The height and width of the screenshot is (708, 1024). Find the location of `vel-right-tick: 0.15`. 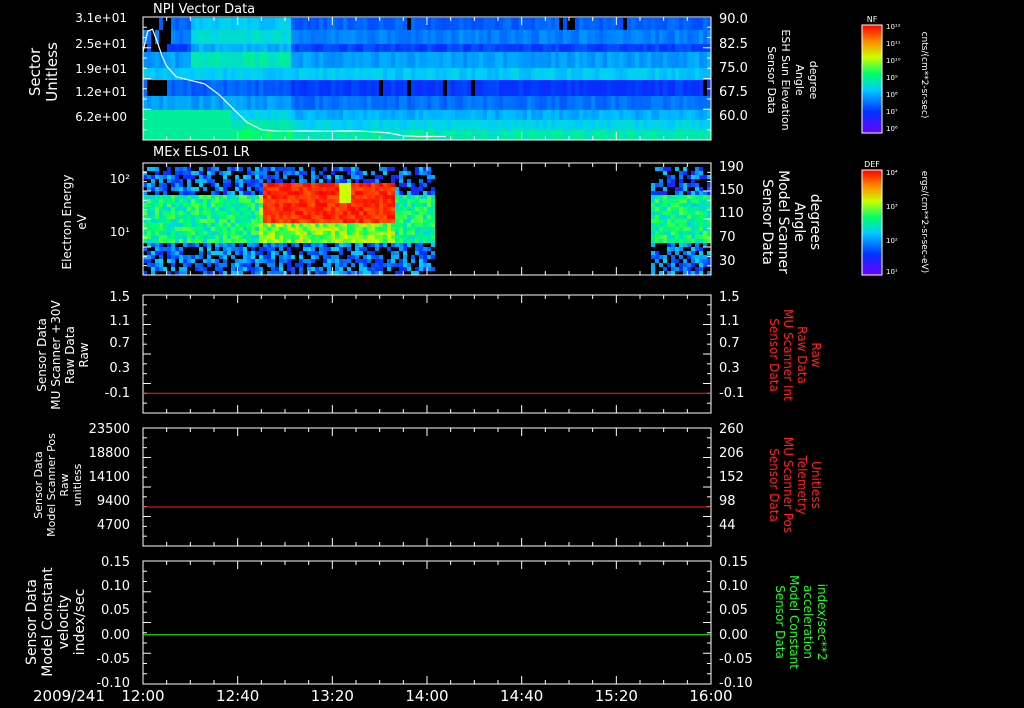

vel-right-tick: 0.15 is located at coordinates (733, 562).